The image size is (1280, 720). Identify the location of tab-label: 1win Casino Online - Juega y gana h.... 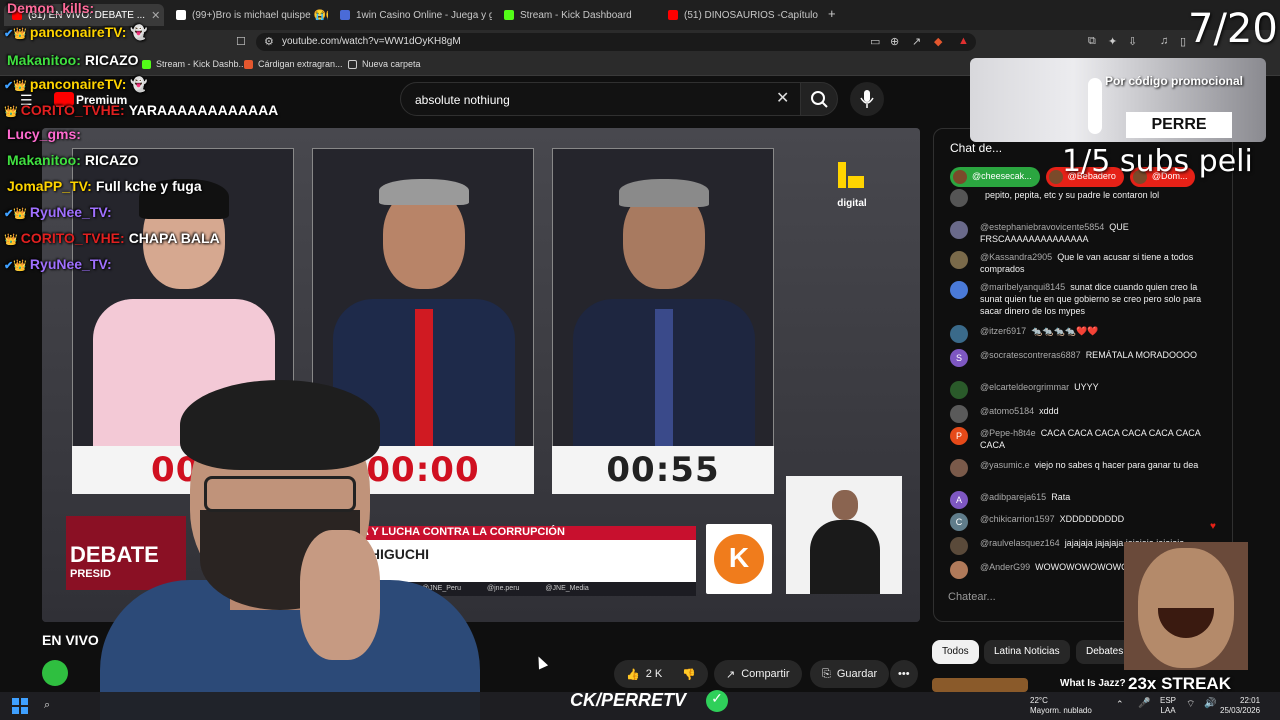
(424, 15).